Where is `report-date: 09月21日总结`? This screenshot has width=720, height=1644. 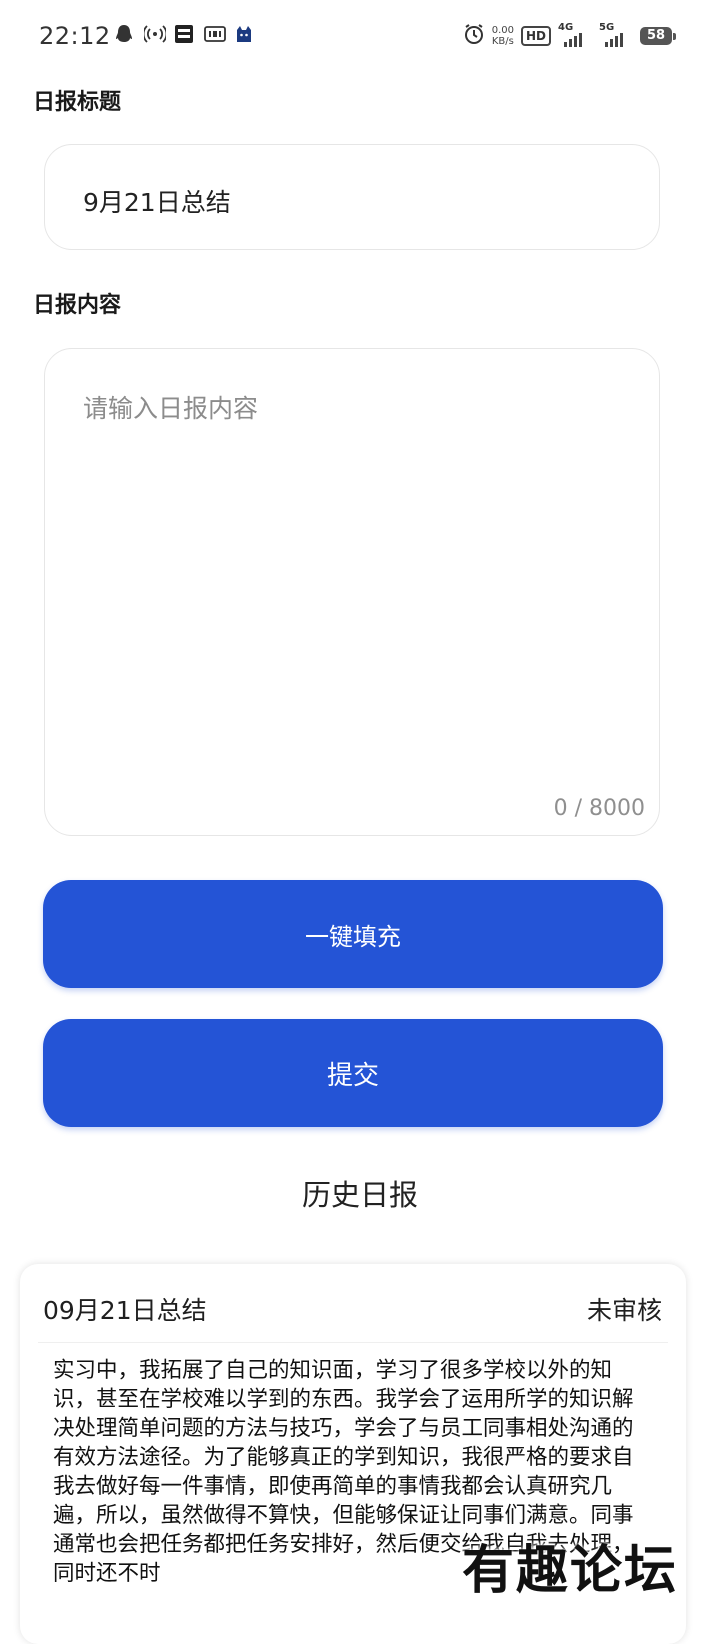 report-date: 09月21日总结 is located at coordinates (125, 1310).